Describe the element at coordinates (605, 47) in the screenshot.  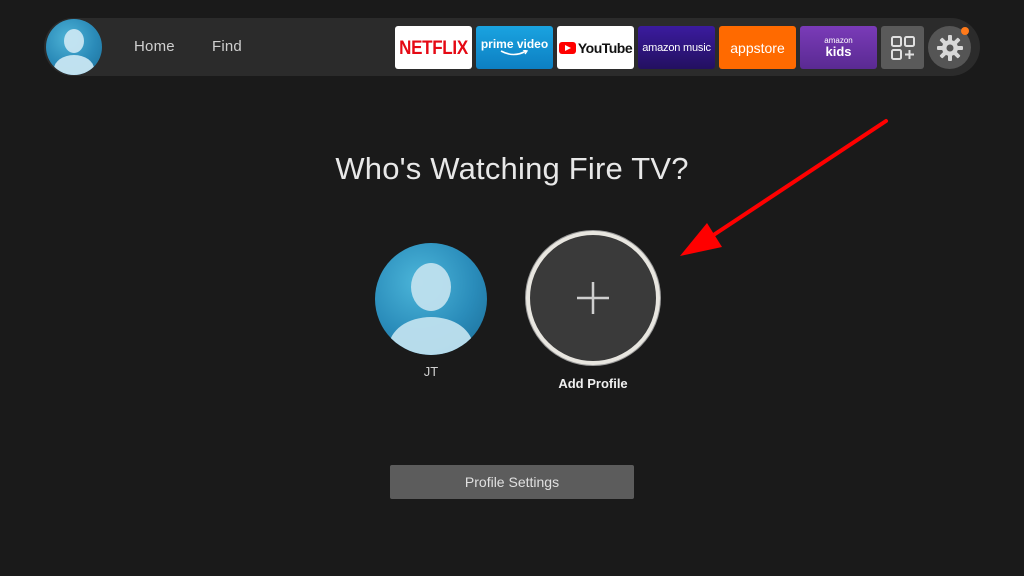
I see `youtube-logo: YouTube` at that location.